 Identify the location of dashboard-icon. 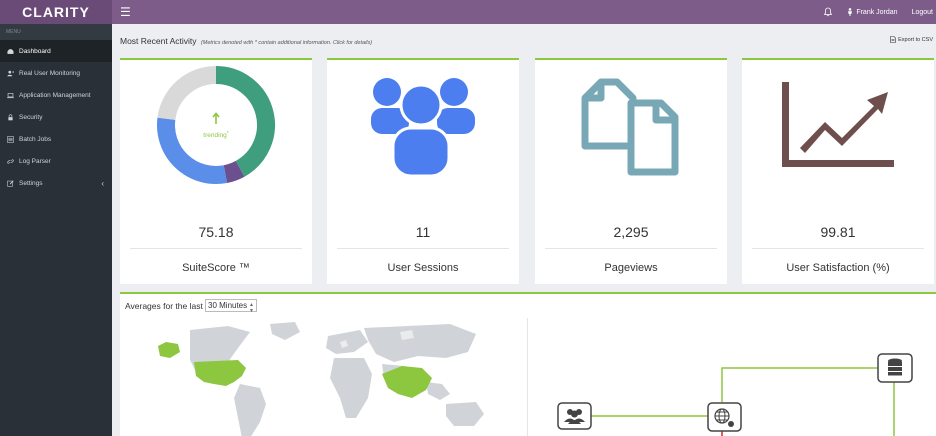
(10, 51).